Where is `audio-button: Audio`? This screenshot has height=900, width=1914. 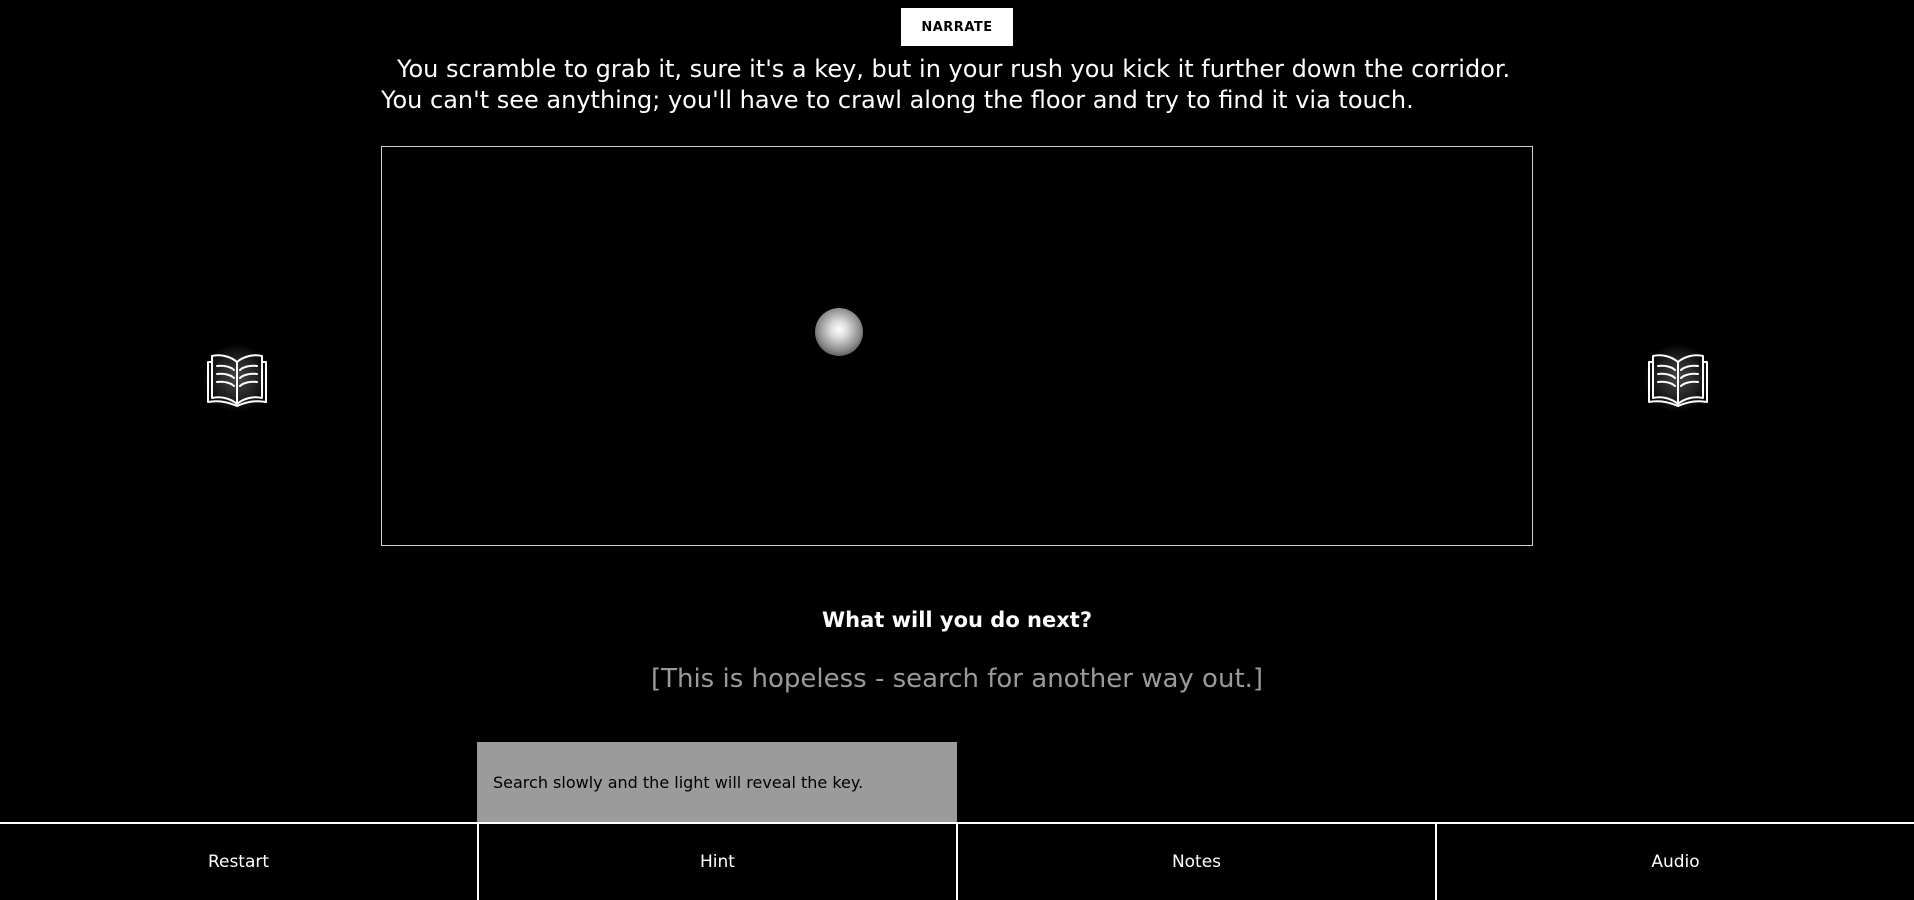 audio-button: Audio is located at coordinates (1674, 862).